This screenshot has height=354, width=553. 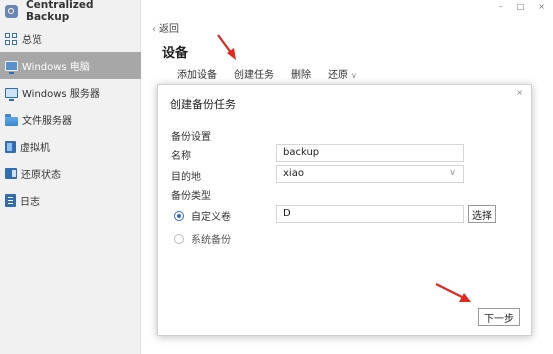 What do you see at coordinates (191, 196) in the screenshot?
I see `backup-type-label: 备份类型` at bounding box center [191, 196].